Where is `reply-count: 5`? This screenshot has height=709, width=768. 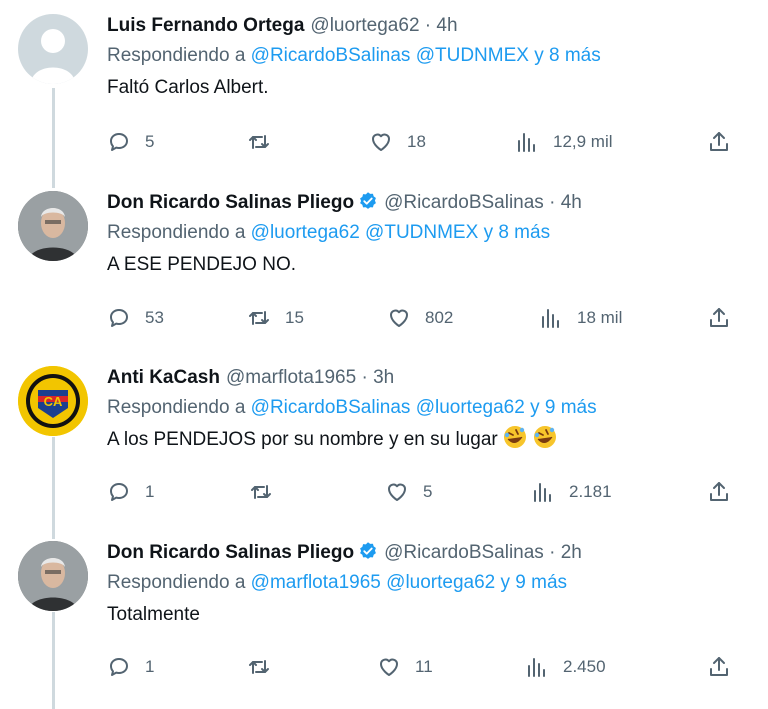
reply-count: 5 is located at coordinates (150, 141).